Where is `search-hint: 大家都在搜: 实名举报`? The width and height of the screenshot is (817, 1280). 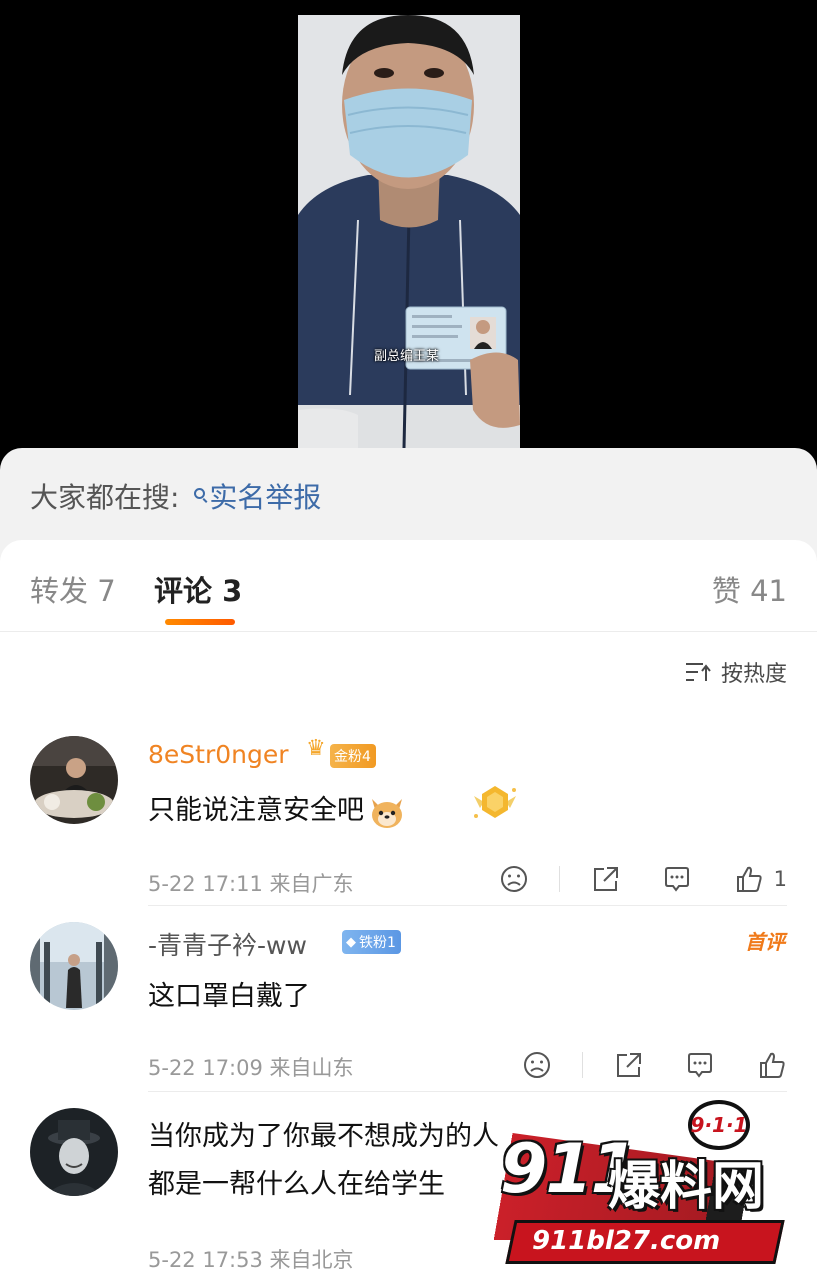
search-hint: 大家都在搜: 实名举报 is located at coordinates (175, 496).